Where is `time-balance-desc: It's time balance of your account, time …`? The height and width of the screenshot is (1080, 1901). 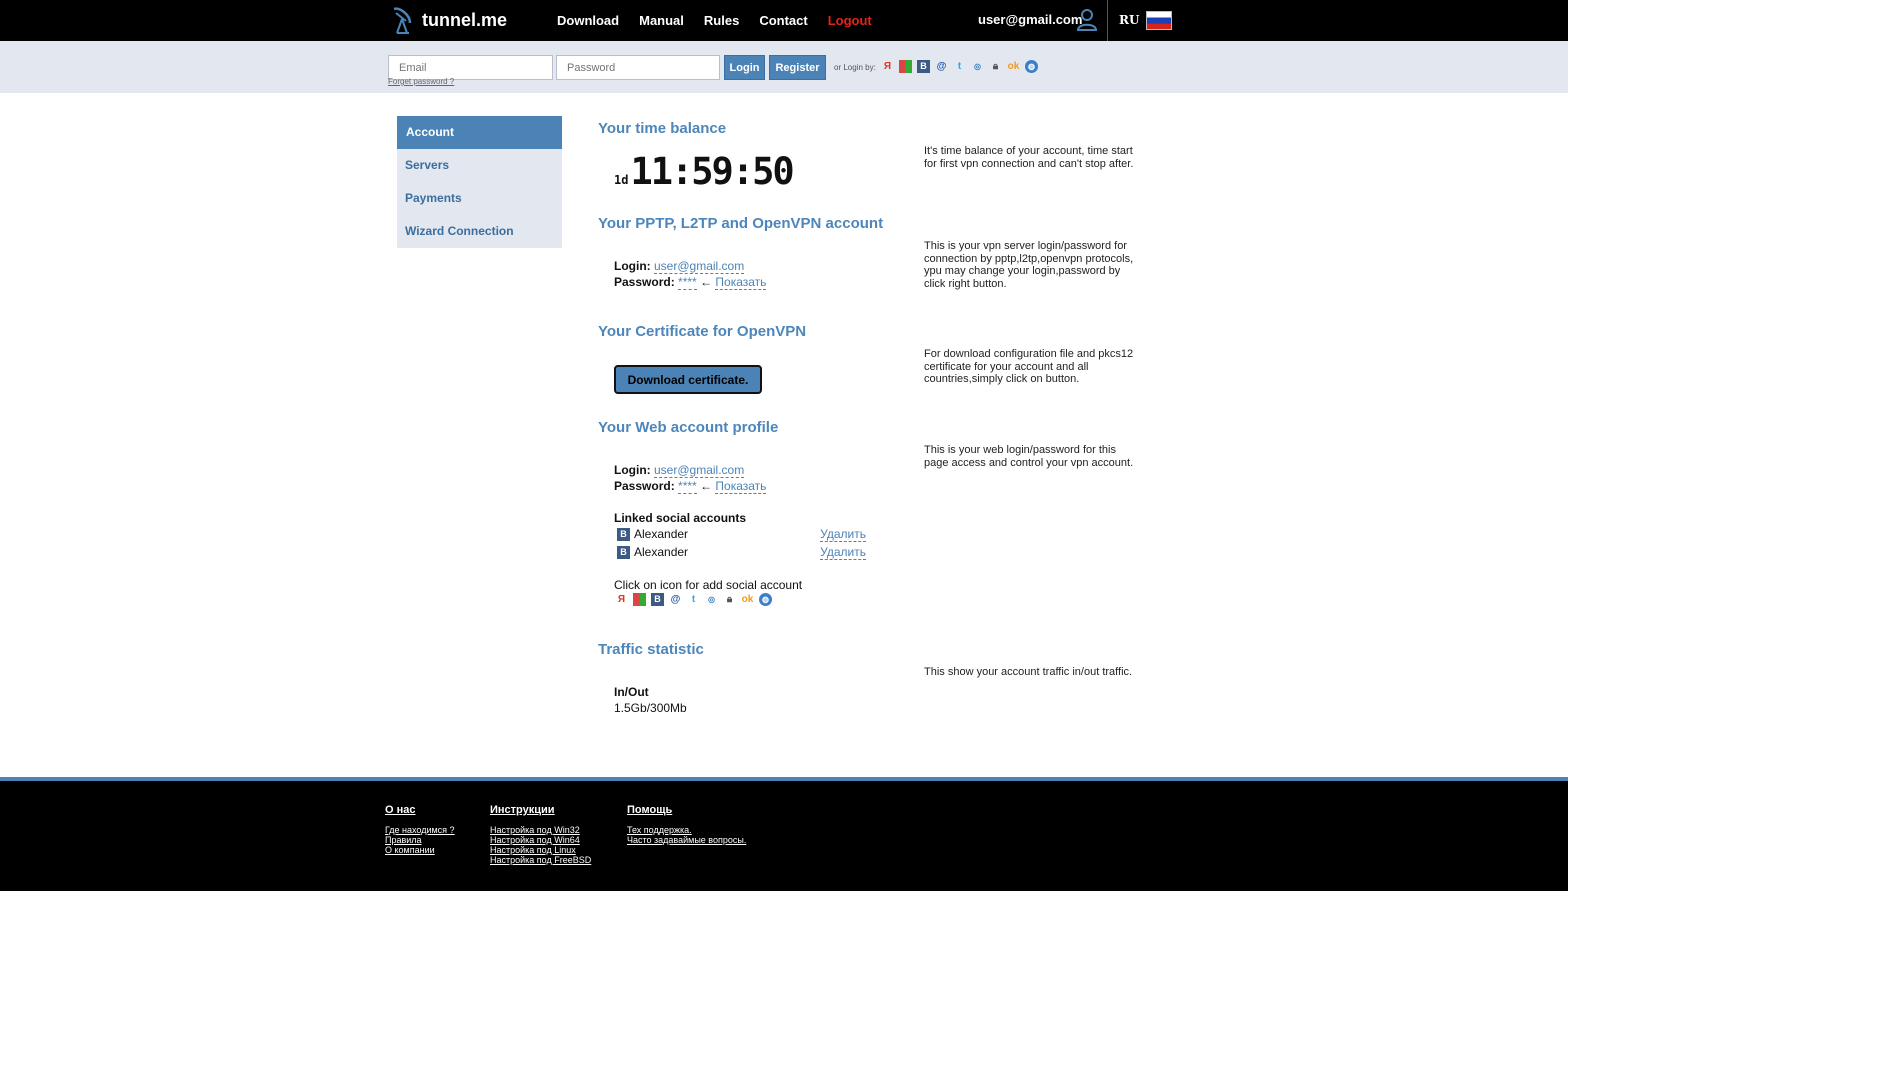 time-balance-desc: It's time balance of your account, time … is located at coordinates (1029, 157).